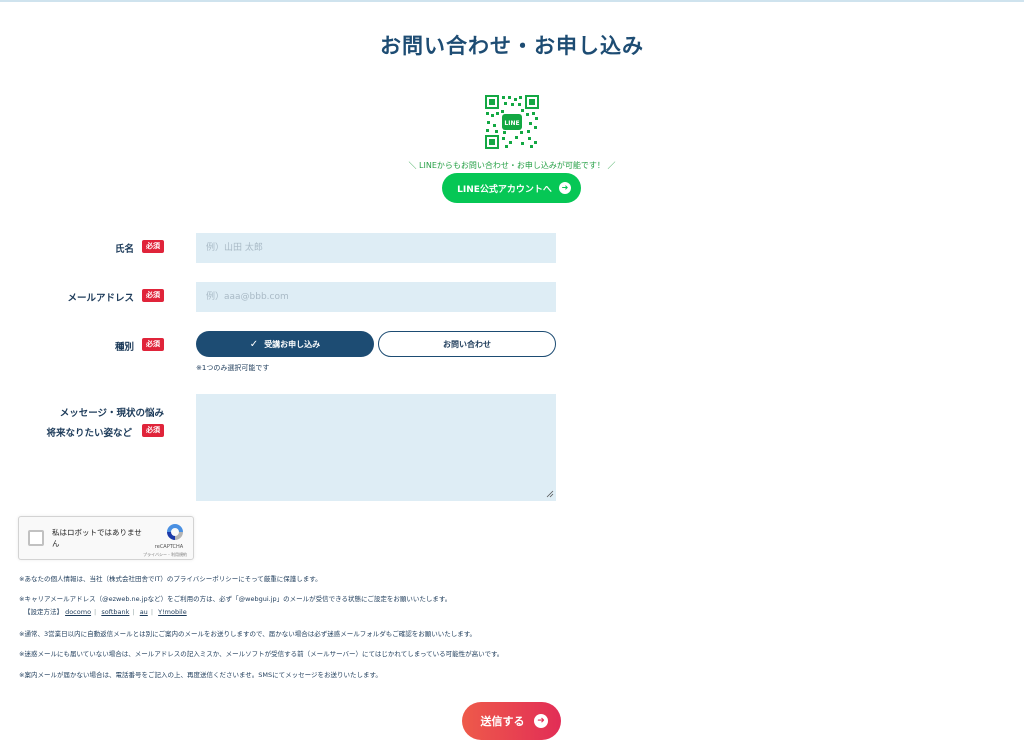  What do you see at coordinates (43, 612) in the screenshot?
I see `settings-prefix: 【設定方法】` at bounding box center [43, 612].